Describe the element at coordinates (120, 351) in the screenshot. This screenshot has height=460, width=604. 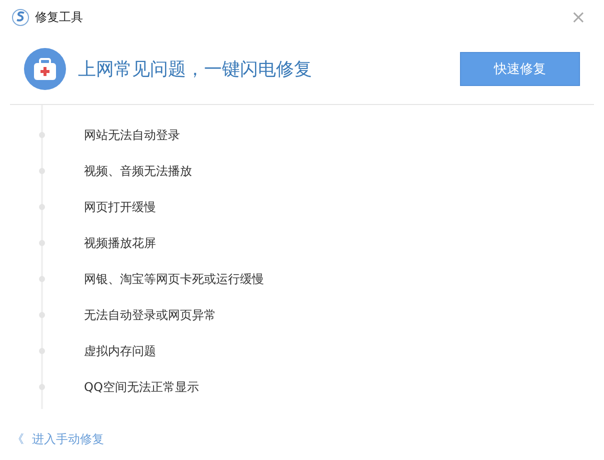
I see `issue-label: 虚拟内存问题` at that location.